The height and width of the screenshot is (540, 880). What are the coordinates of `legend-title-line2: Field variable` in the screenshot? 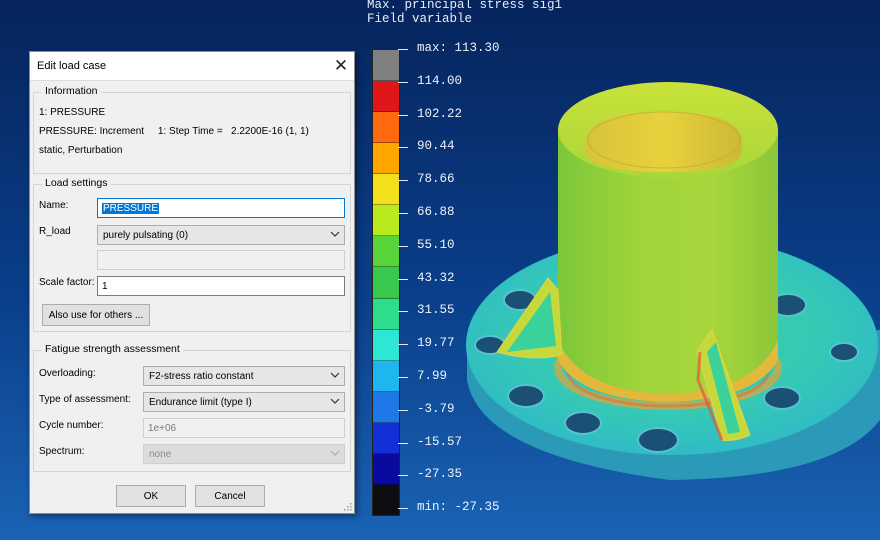 It's located at (420, 19).